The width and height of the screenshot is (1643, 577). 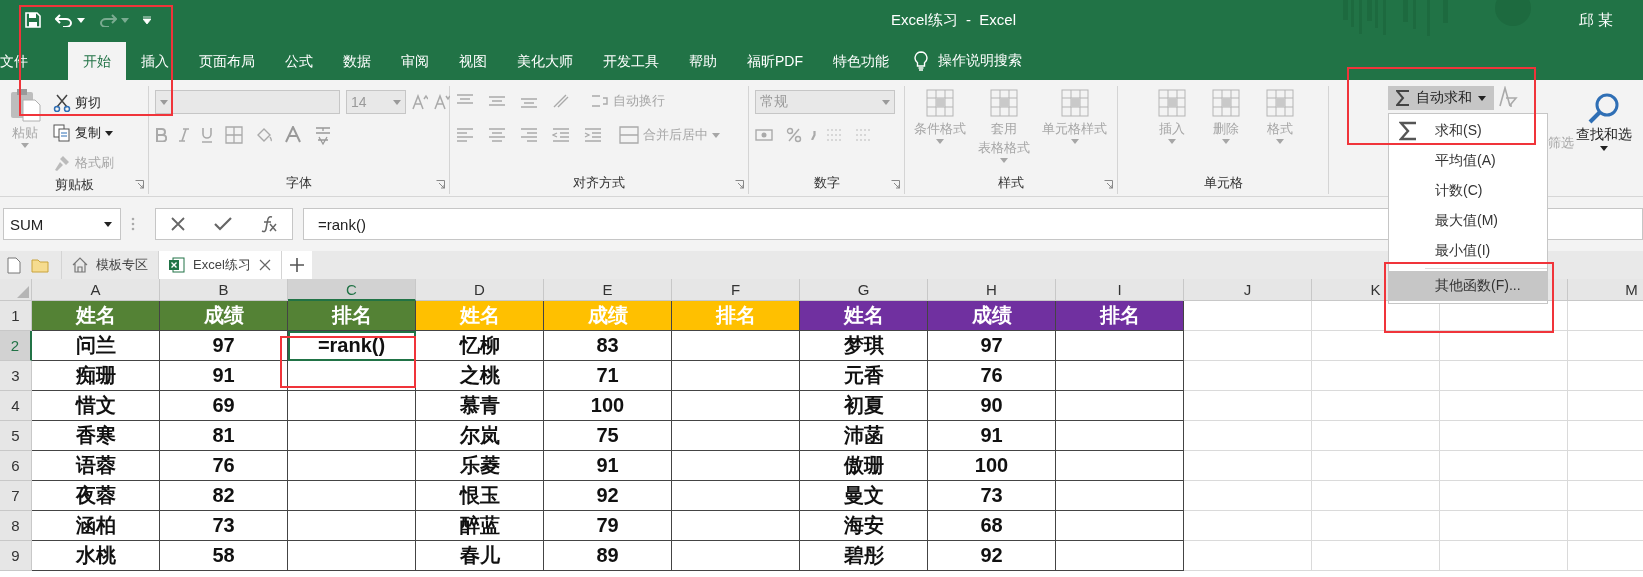 What do you see at coordinates (74, 185) in the screenshot?
I see `group-label: 剪贴板` at bounding box center [74, 185].